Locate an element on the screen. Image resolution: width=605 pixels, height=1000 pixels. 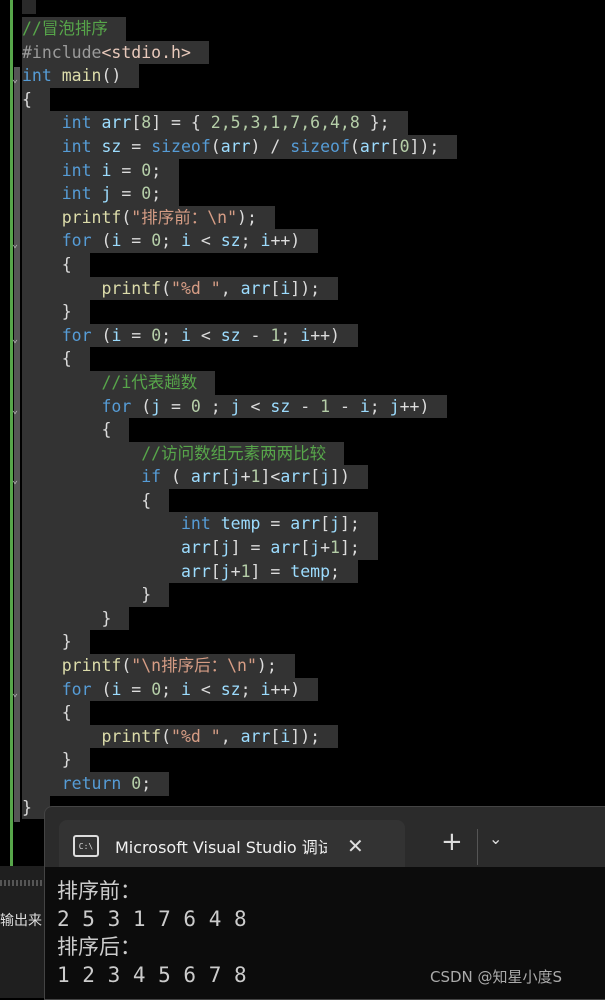
code-token: + is located at coordinates (245, 477).